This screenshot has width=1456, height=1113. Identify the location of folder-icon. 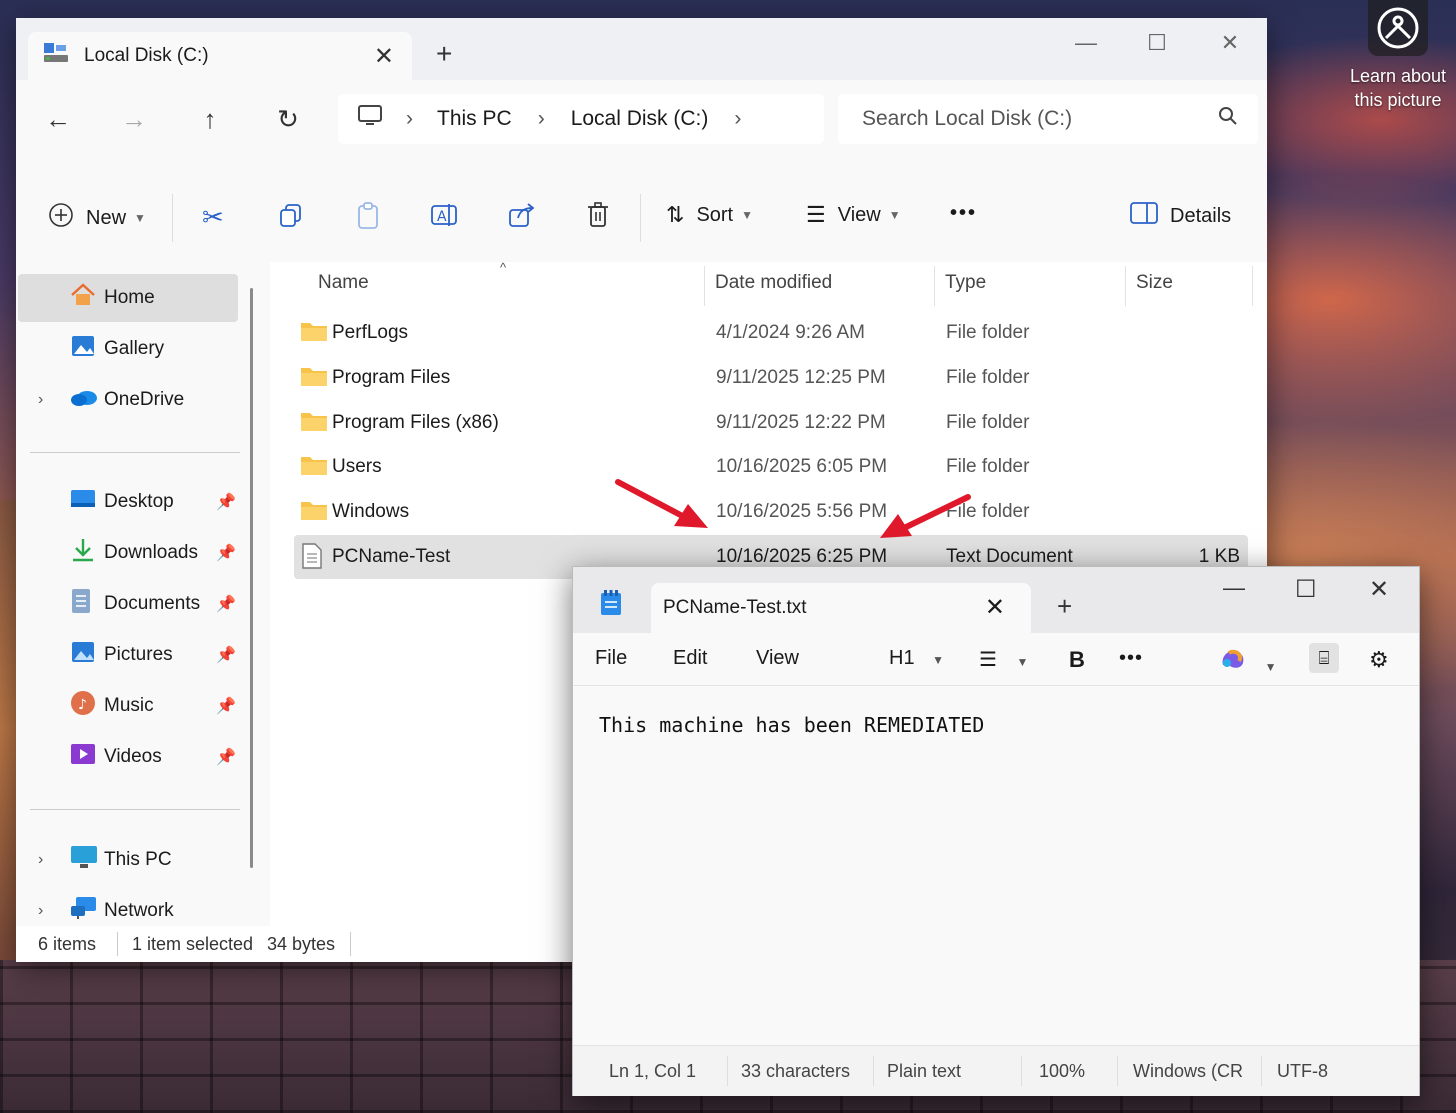
(314, 468).